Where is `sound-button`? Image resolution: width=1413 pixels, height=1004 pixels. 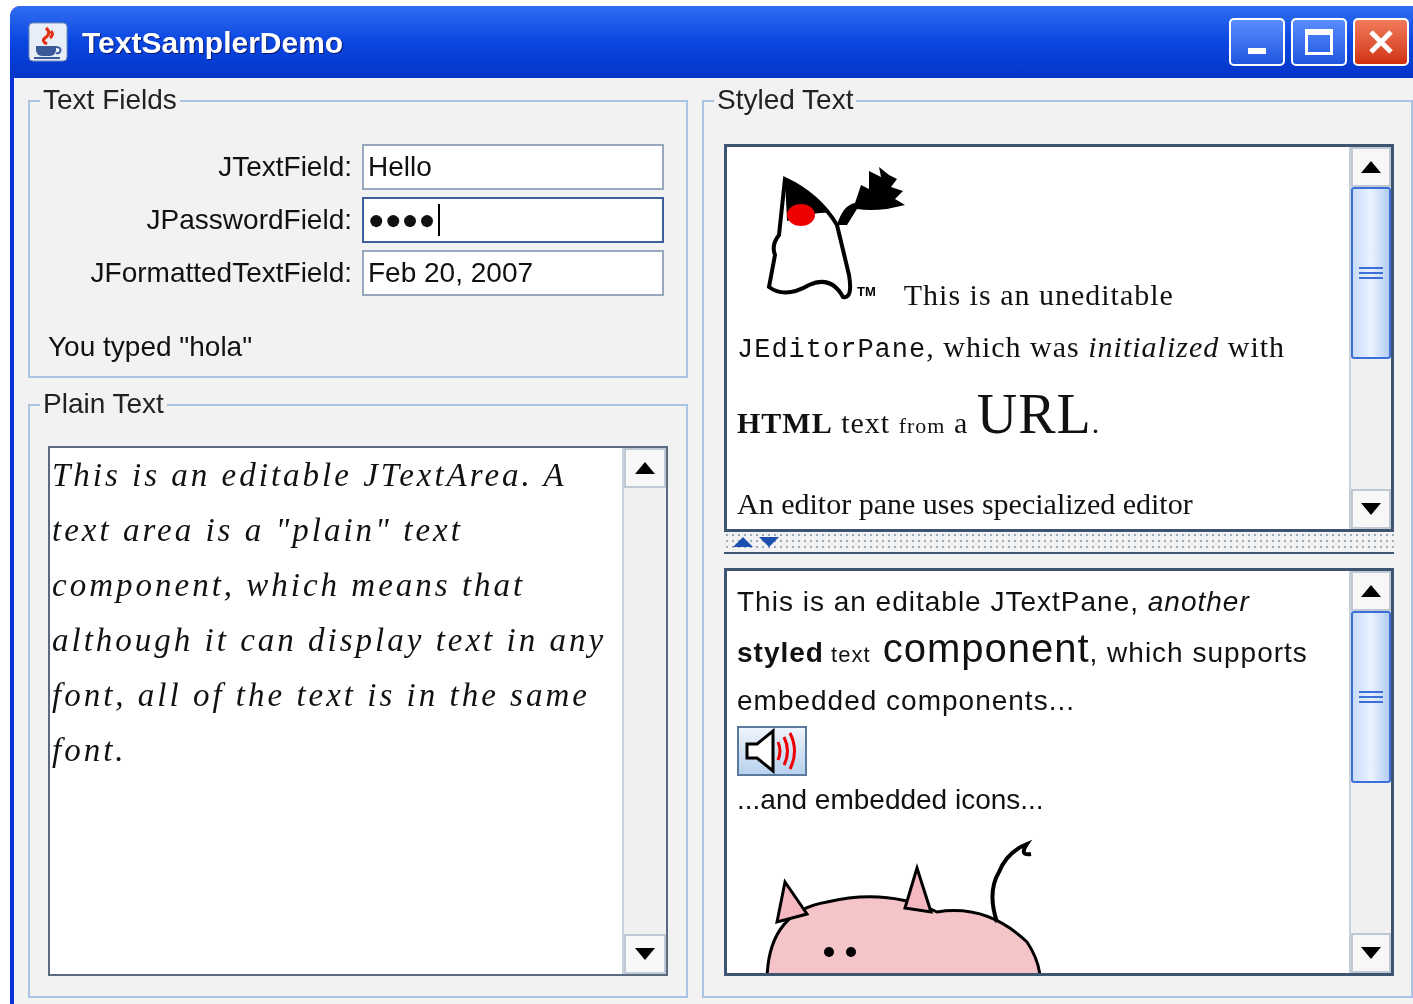 sound-button is located at coordinates (772, 751).